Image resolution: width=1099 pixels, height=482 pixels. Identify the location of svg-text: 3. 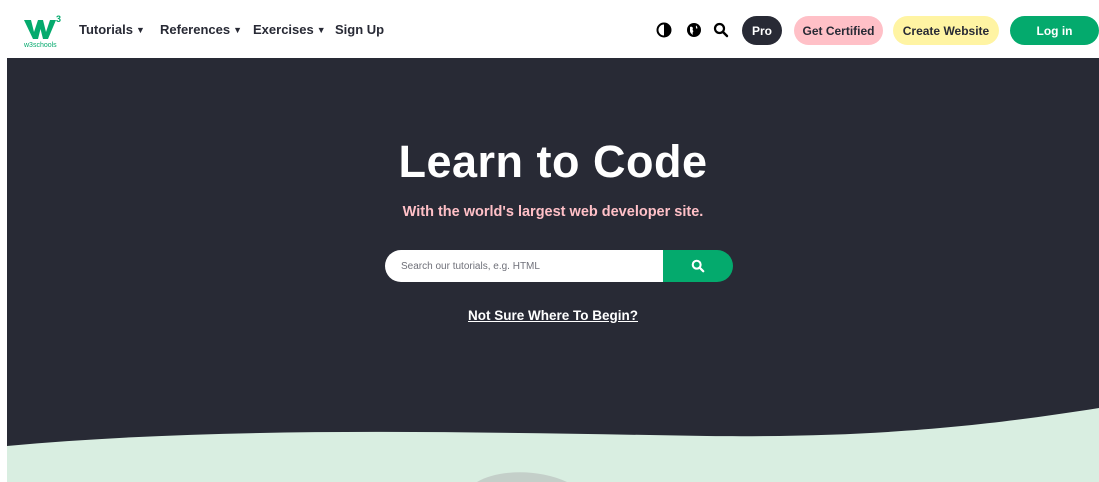
(58, 19).